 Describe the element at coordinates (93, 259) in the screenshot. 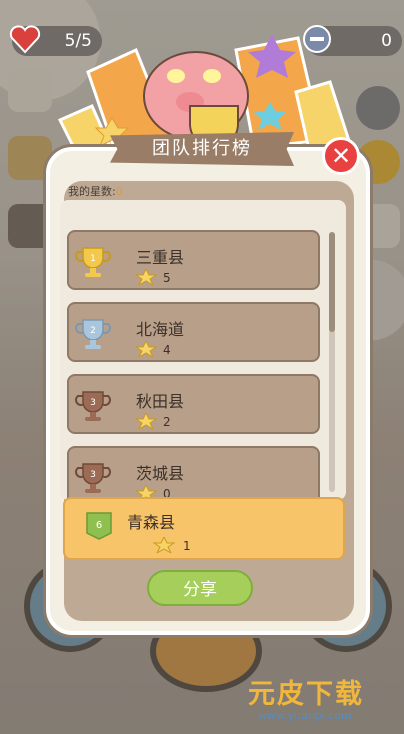

I see `rank-number: 1` at that location.